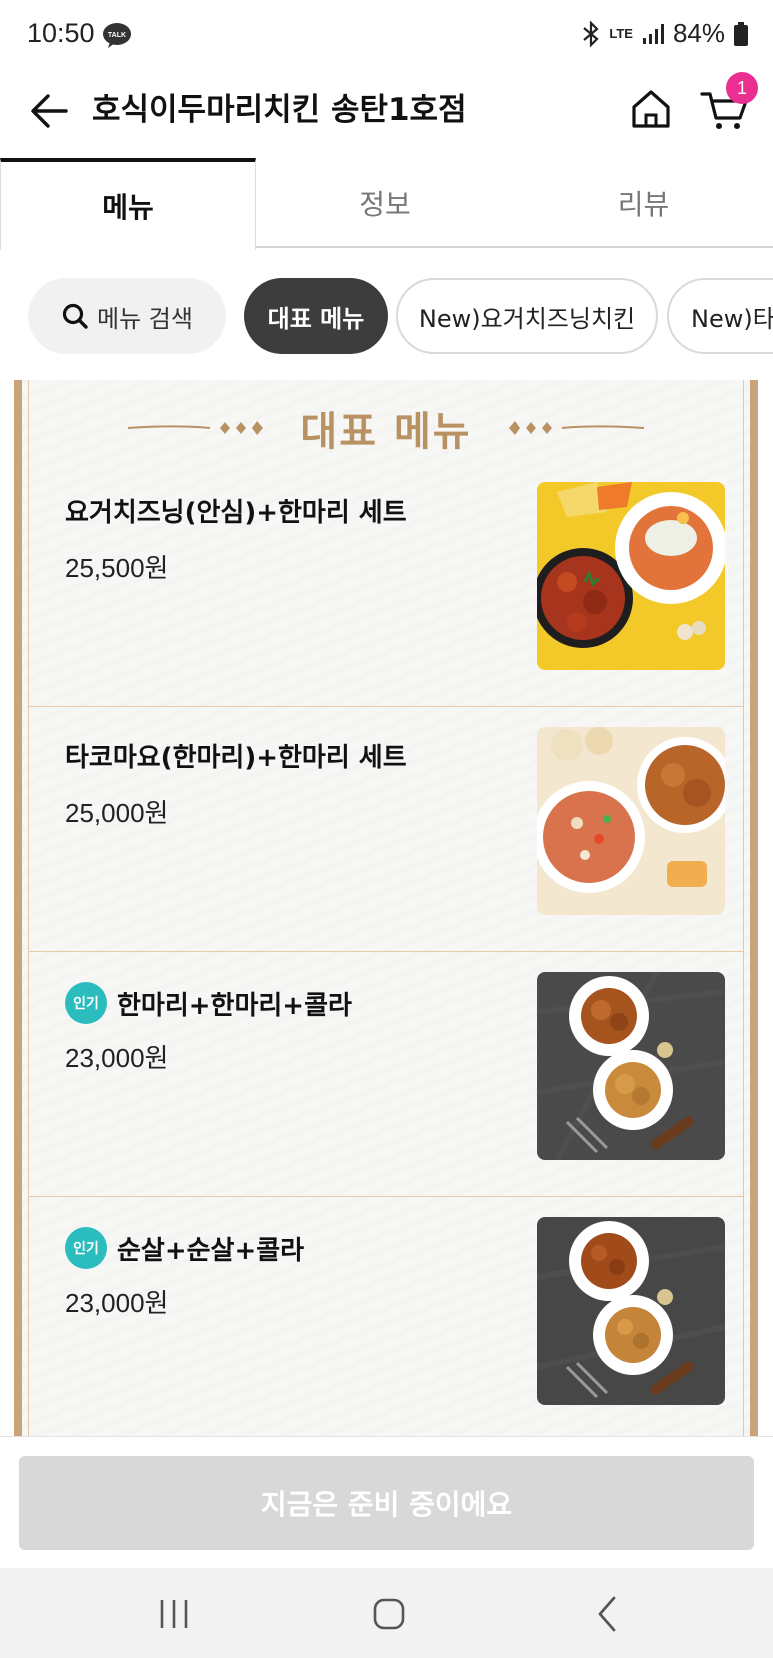 The image size is (773, 1658). What do you see at coordinates (208, 1003) in the screenshot?
I see `menu-item-name: 인기 한마리+한마리+콜라` at bounding box center [208, 1003].